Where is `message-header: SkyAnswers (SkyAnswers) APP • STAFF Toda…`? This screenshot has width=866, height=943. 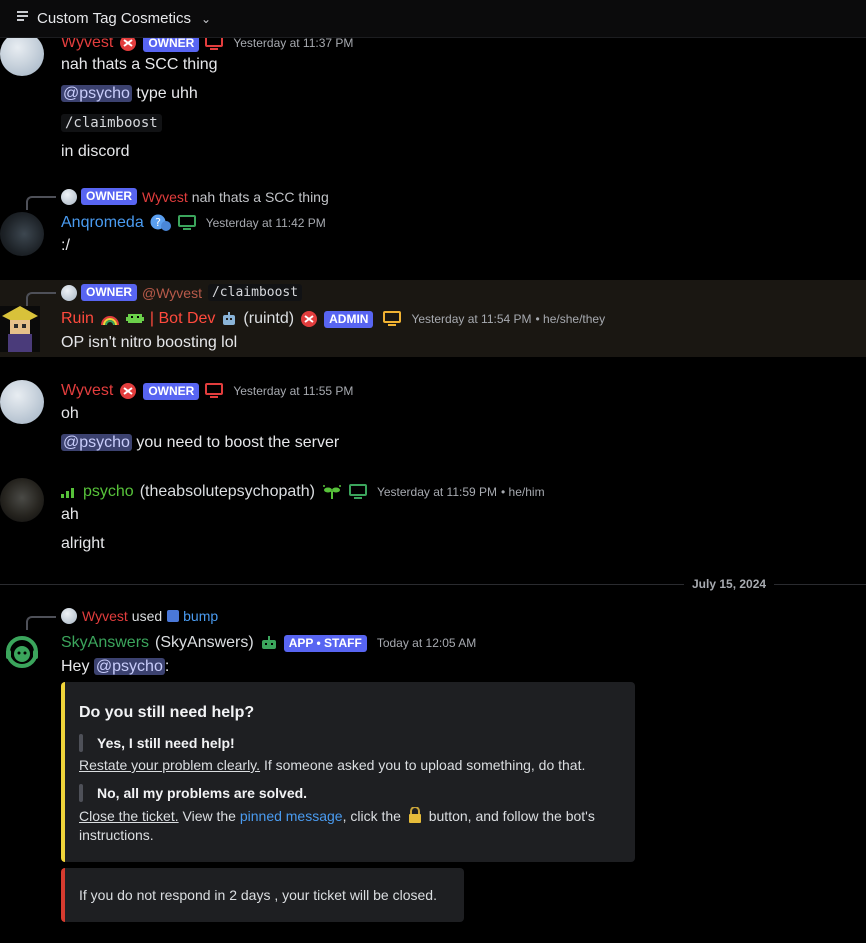 message-header: SkyAnswers (SkyAnswers) APP • STAFF Toda… is located at coordinates (268, 643).